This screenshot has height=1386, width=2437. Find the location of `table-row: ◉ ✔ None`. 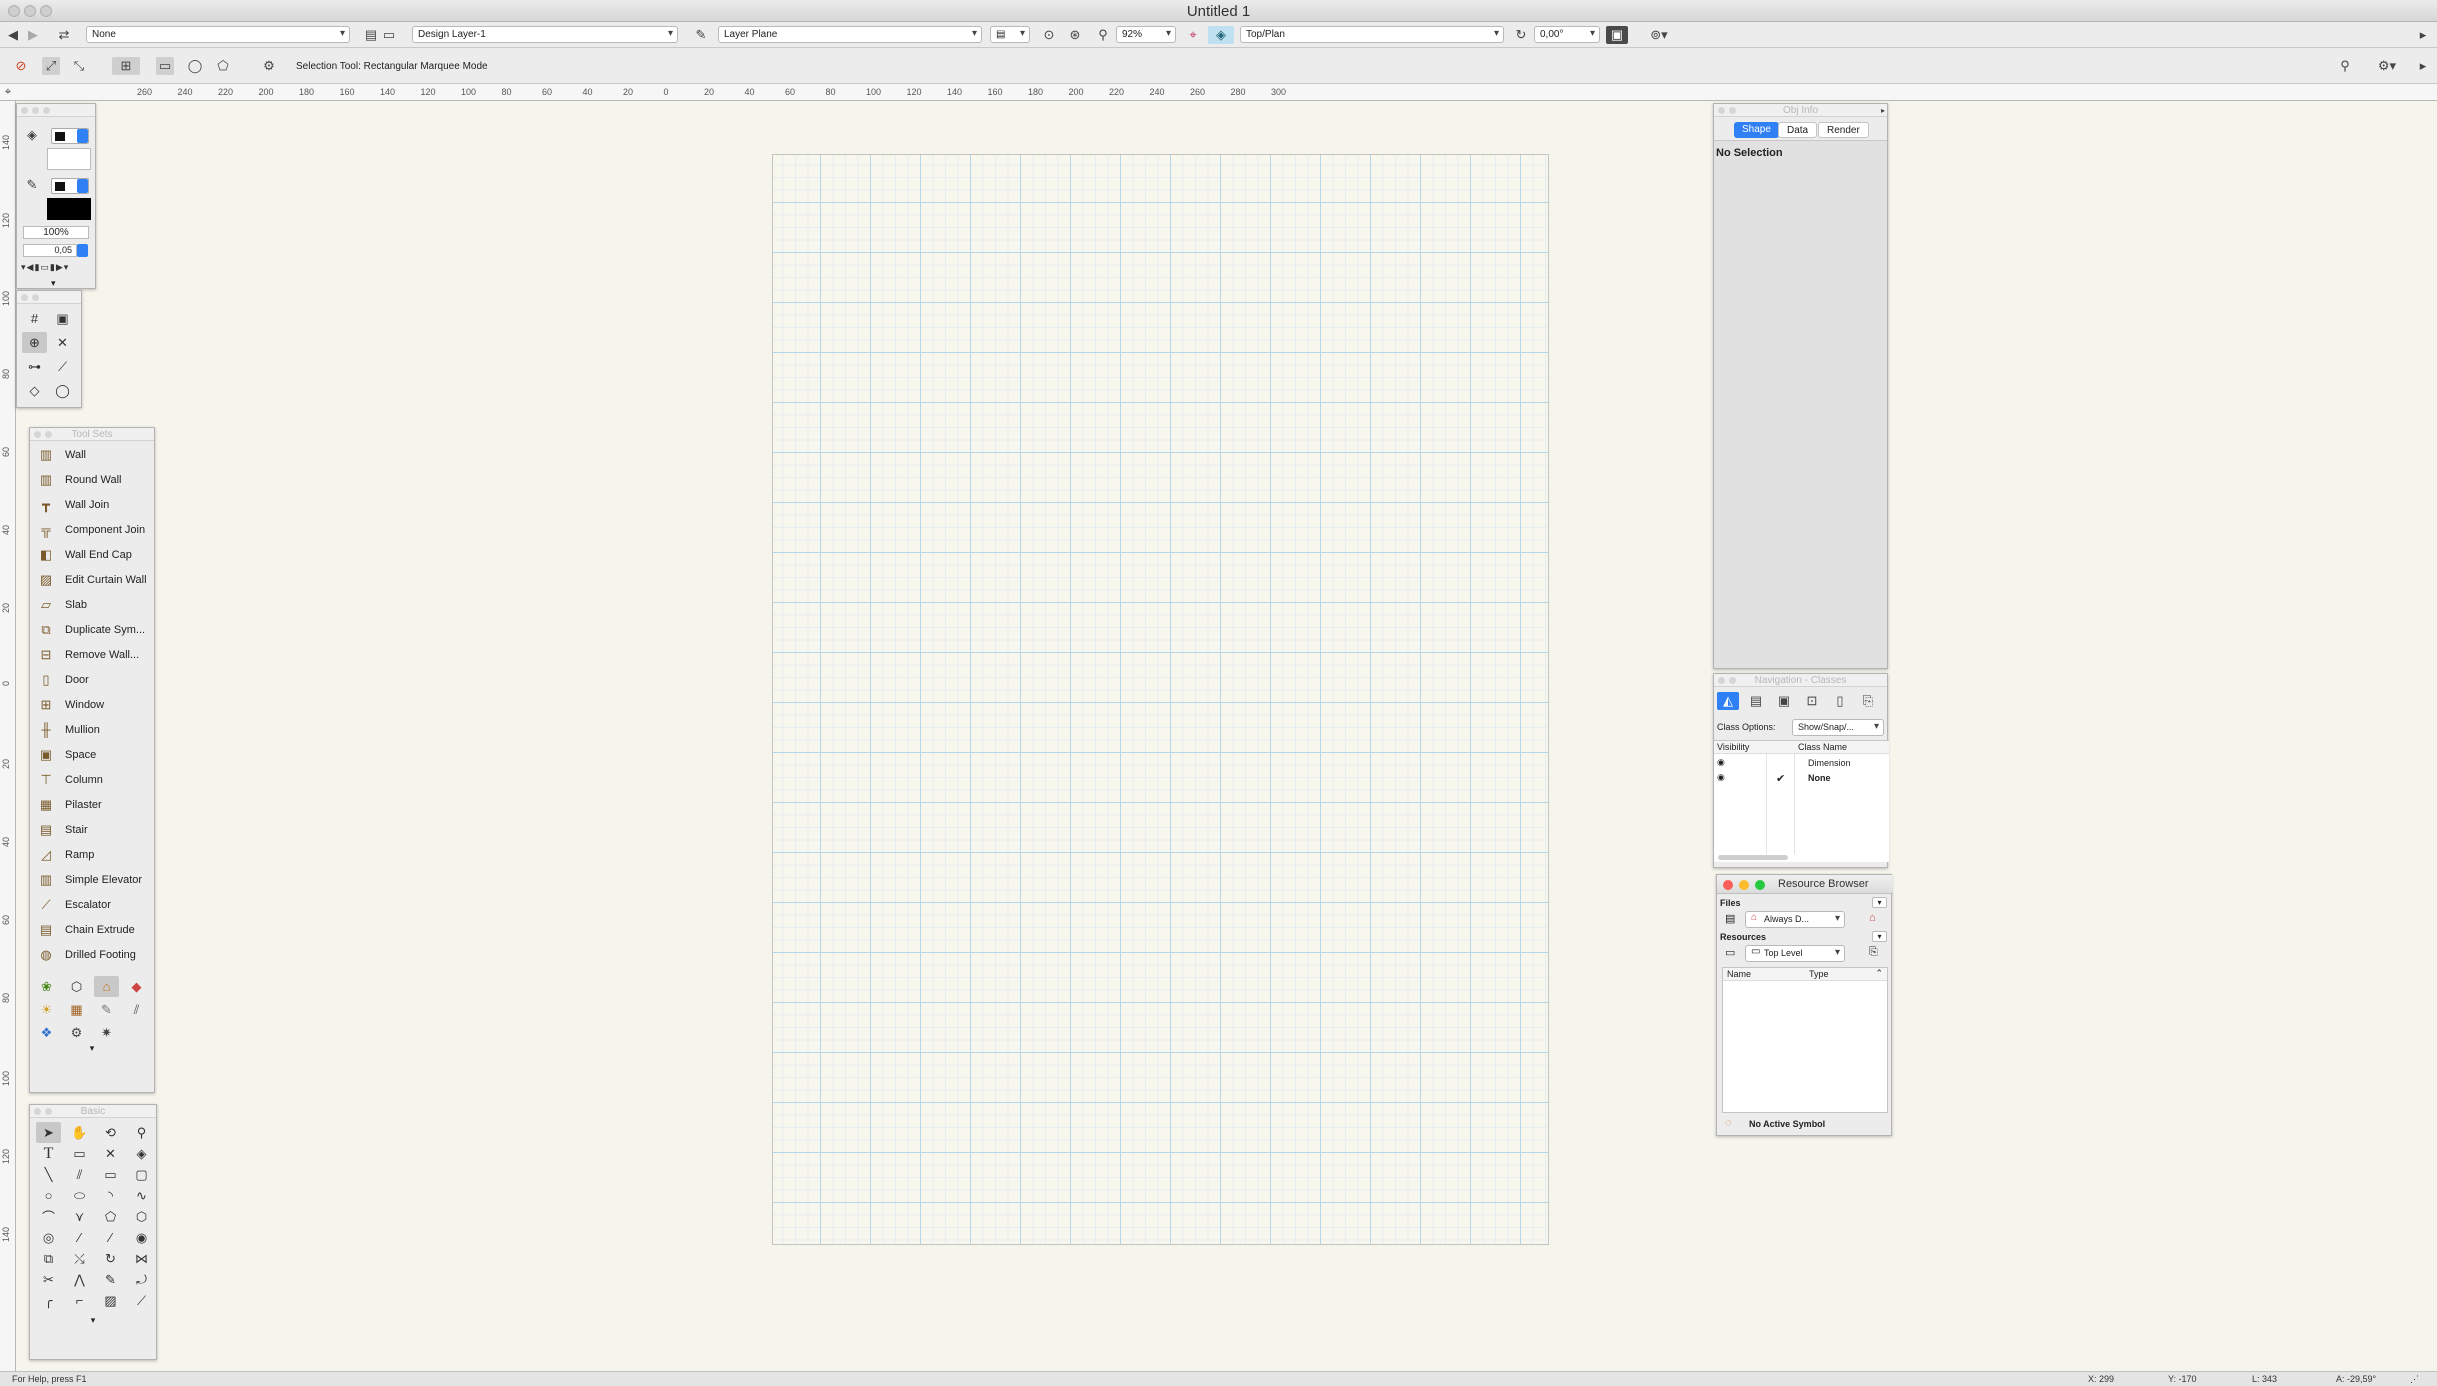

table-row: ◉ ✔ None is located at coordinates (1801, 779).